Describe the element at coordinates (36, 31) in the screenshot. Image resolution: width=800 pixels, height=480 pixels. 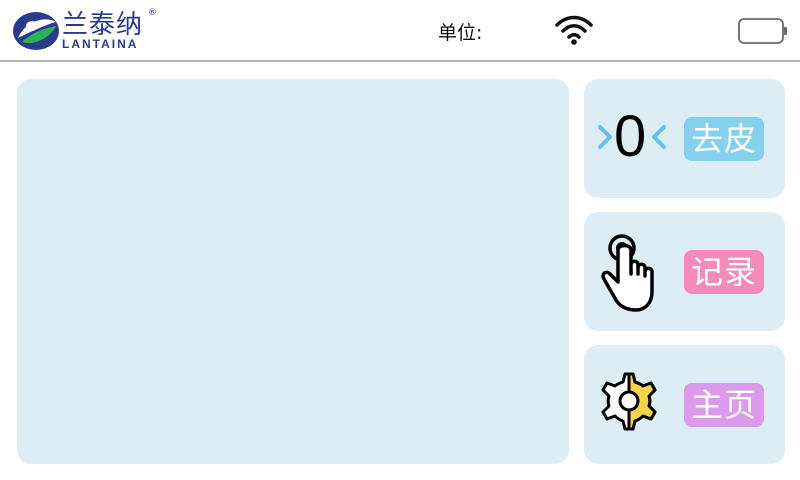
I see `logo-mark-icon` at that location.